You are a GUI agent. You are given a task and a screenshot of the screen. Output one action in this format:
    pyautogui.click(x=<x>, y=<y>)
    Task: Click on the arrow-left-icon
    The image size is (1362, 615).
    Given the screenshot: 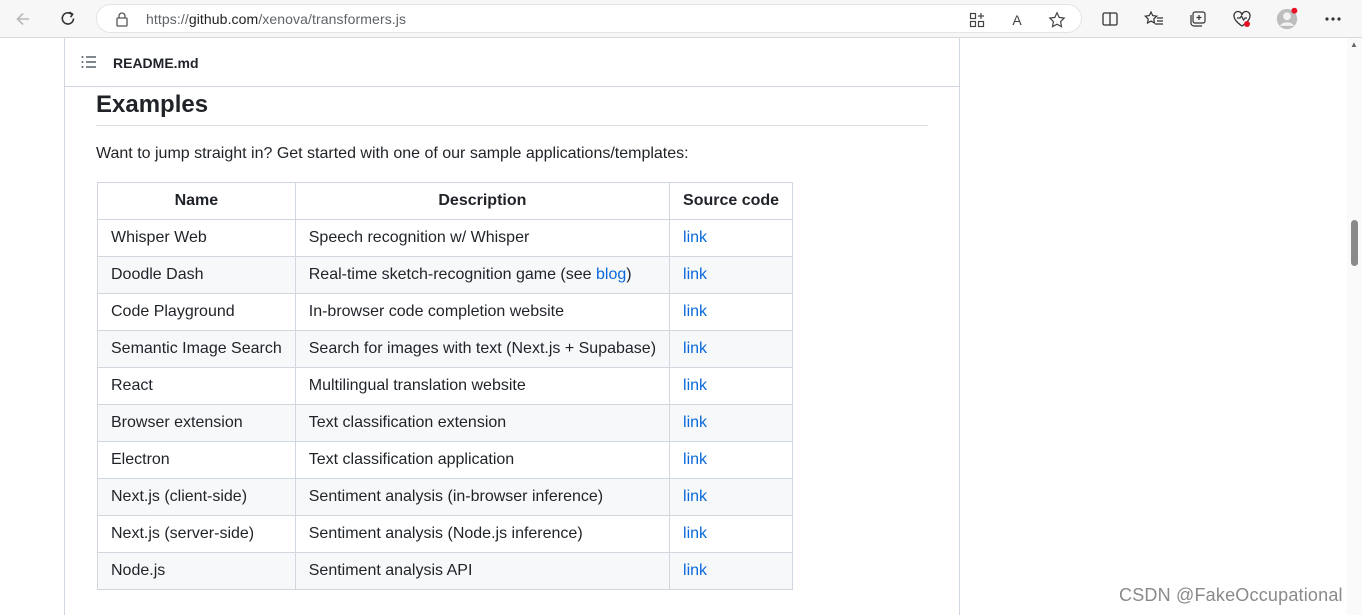 What is the action you would take?
    pyautogui.click(x=22, y=19)
    